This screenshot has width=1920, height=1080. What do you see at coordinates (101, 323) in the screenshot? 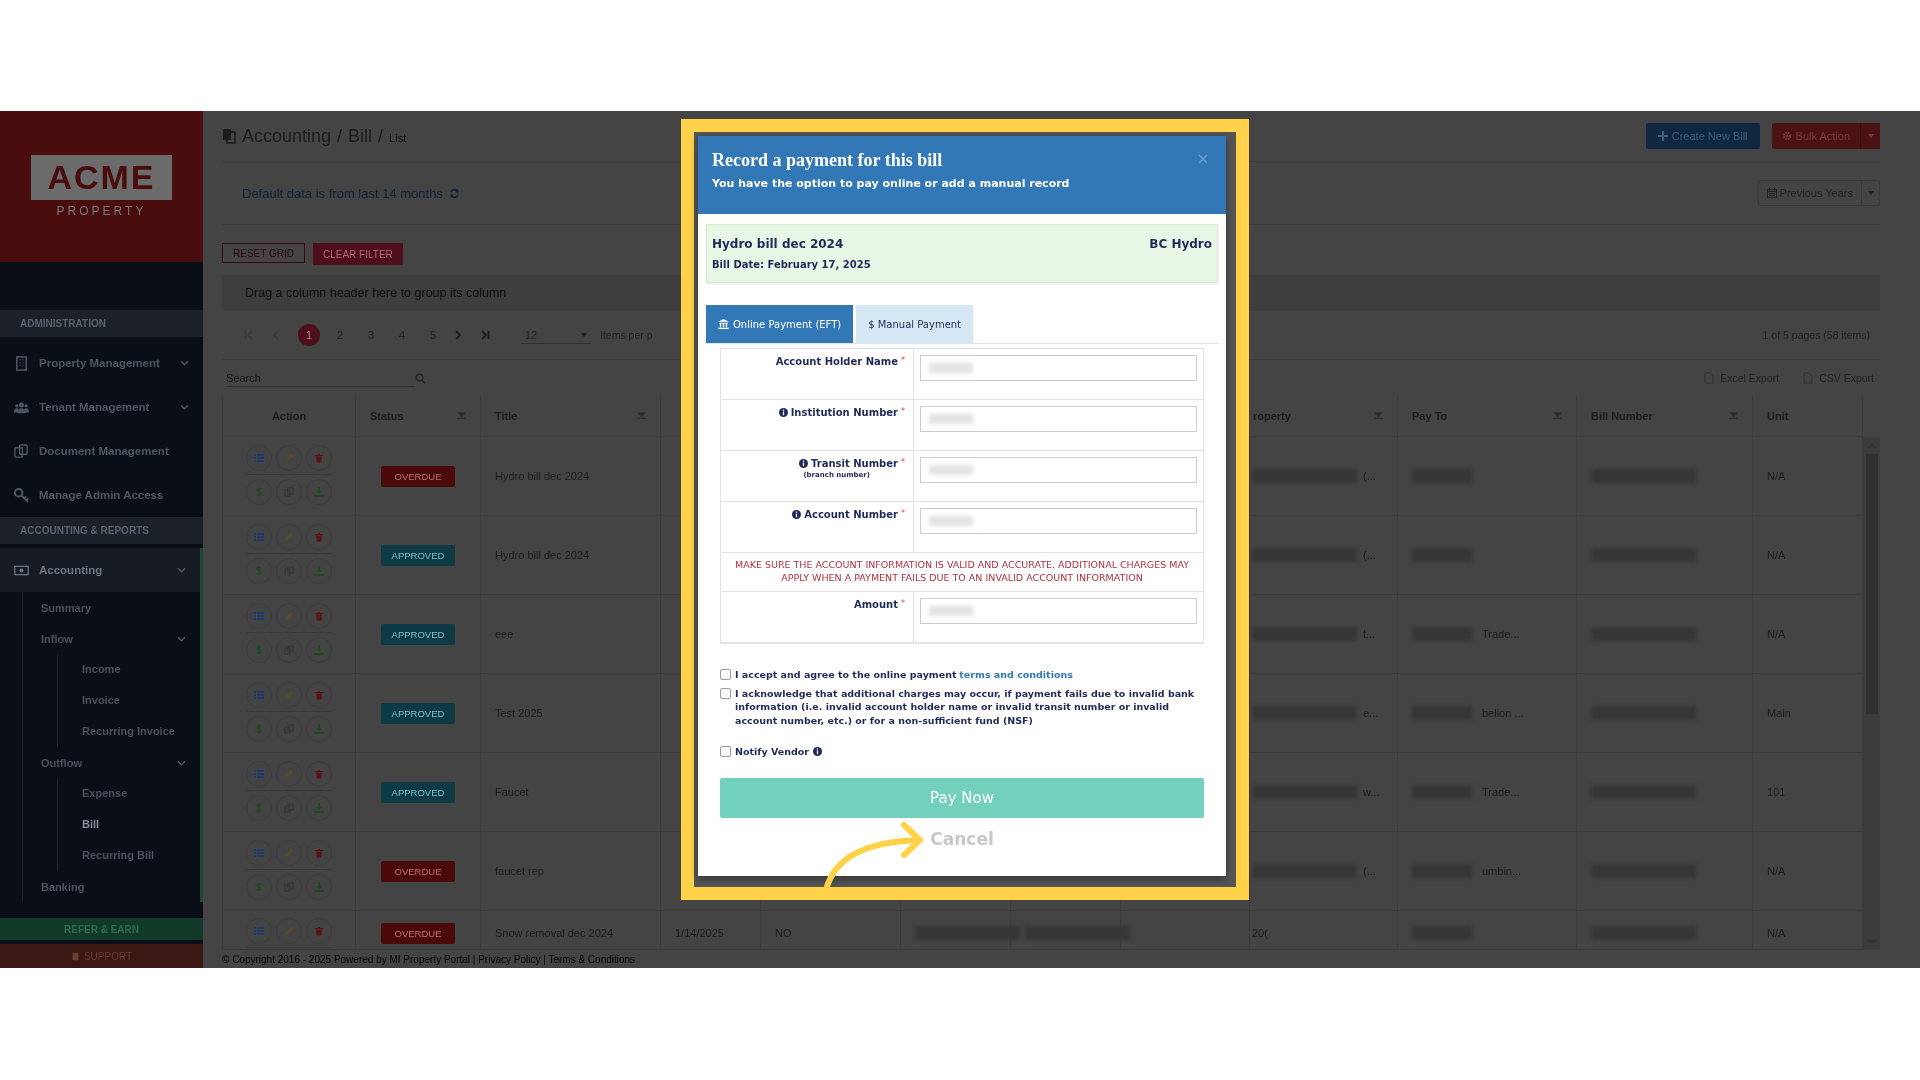
I see `section-header: ADMINISTRATION` at bounding box center [101, 323].